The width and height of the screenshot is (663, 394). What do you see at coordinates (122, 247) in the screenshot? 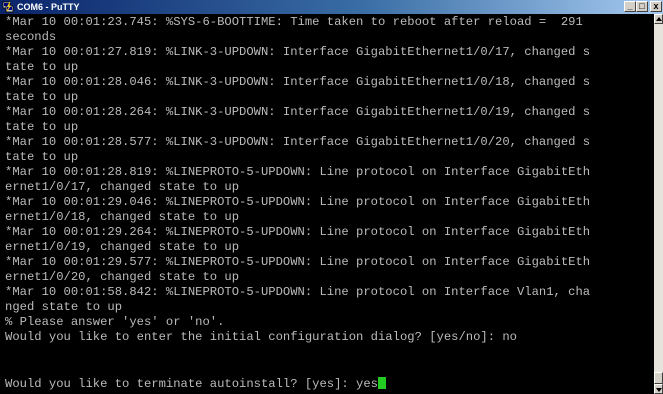
I see `terminal-line: ernet1/0/19, changed state to up` at bounding box center [122, 247].